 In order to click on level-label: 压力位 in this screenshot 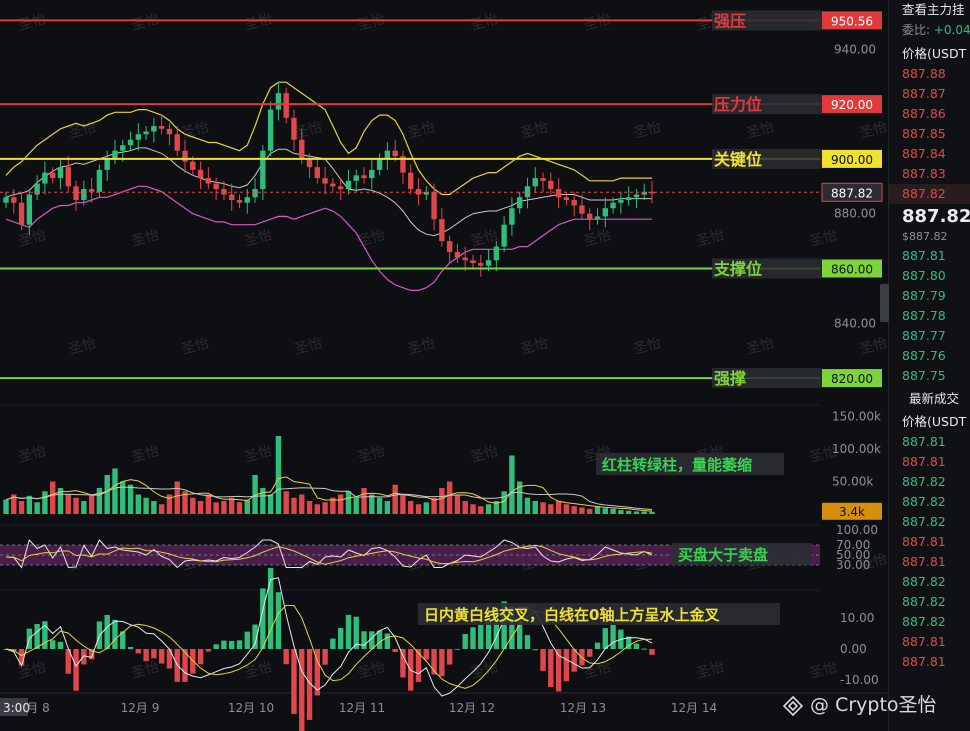, I will do `click(738, 104)`.